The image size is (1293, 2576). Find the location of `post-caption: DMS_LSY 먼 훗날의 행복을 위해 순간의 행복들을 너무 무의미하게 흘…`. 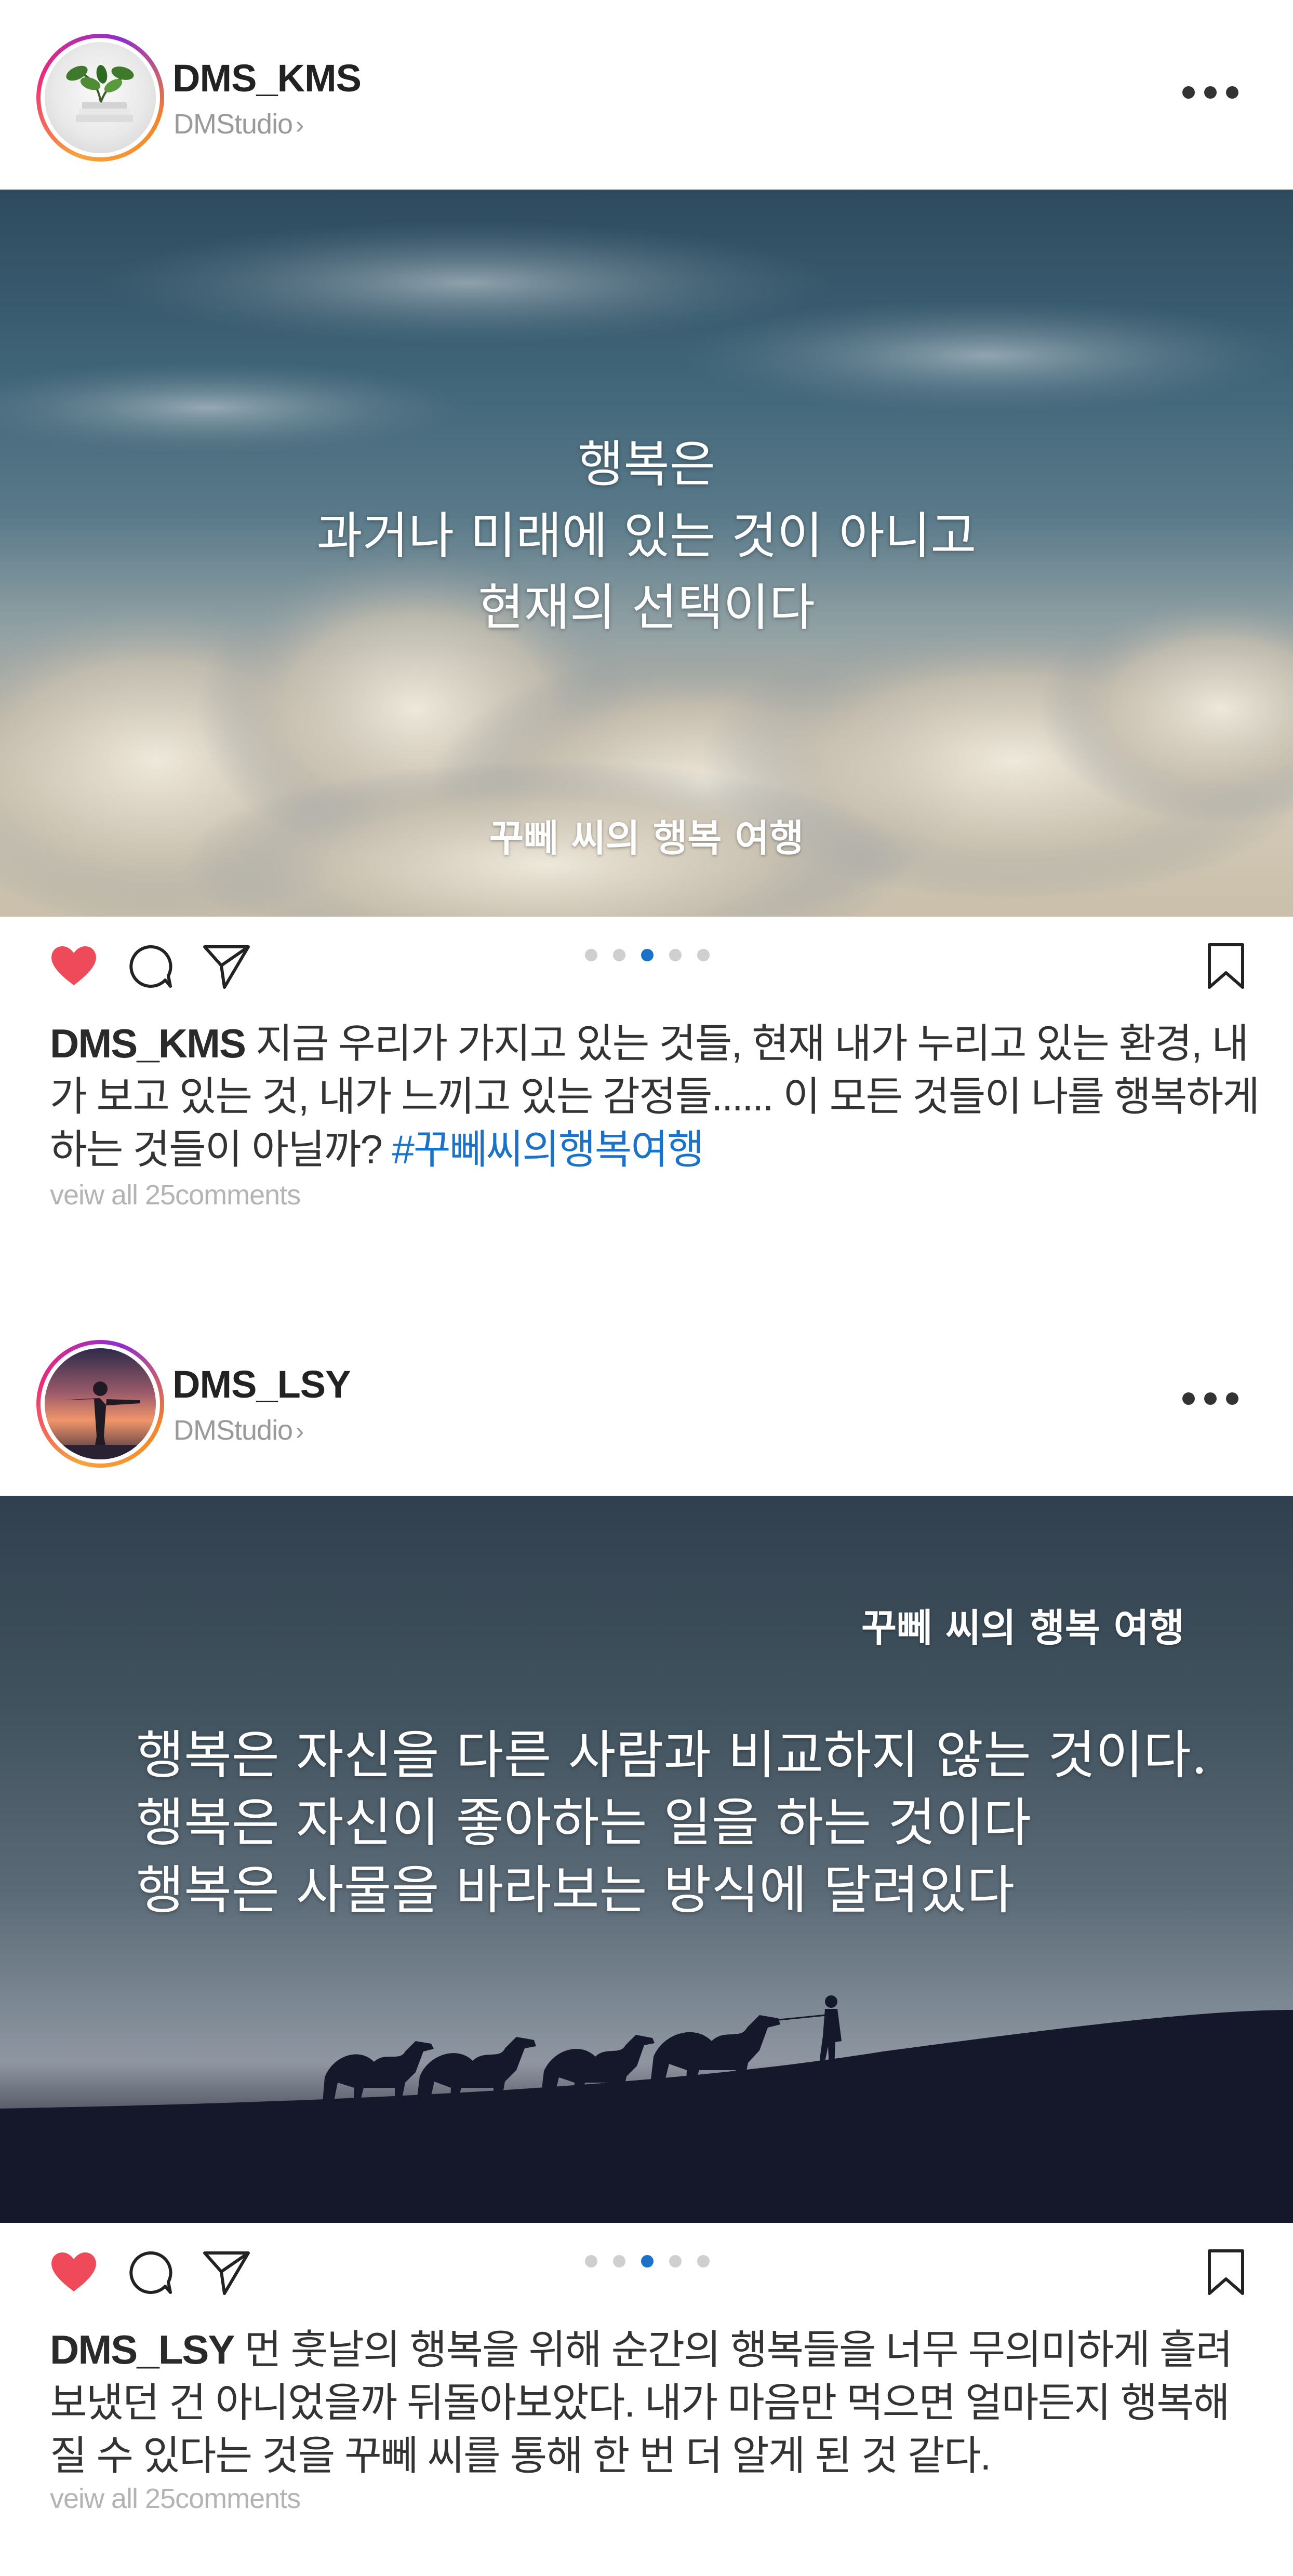

post-caption: DMS_LSY 먼 훗날의 행복을 위해 순간의 행복들을 너무 무의미하게 흘… is located at coordinates (655, 2402).